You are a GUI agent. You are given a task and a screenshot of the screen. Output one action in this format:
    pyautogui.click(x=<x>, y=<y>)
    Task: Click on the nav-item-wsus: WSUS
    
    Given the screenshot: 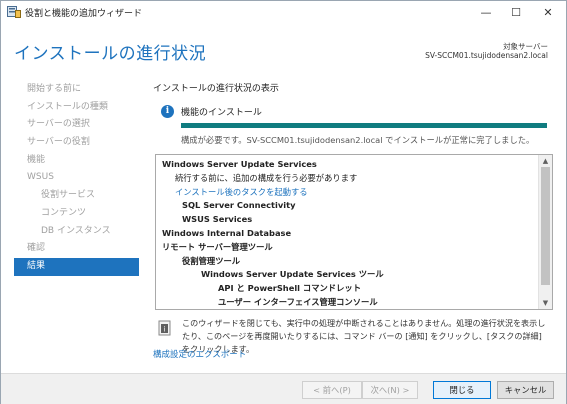 What is the action you would take?
    pyautogui.click(x=76, y=178)
    